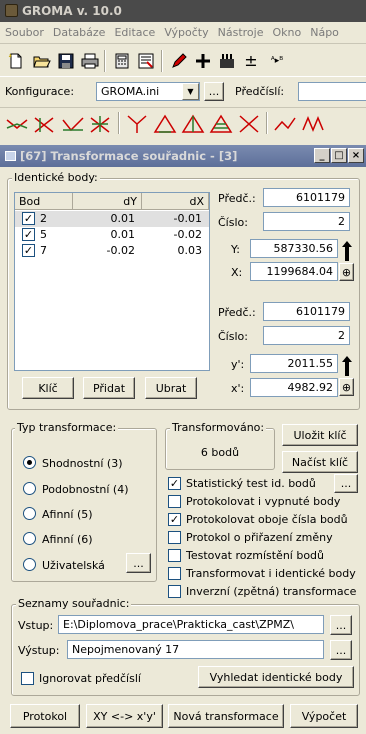  What do you see at coordinates (193, 124) in the screenshot?
I see `triangle-split-icon` at bounding box center [193, 124].